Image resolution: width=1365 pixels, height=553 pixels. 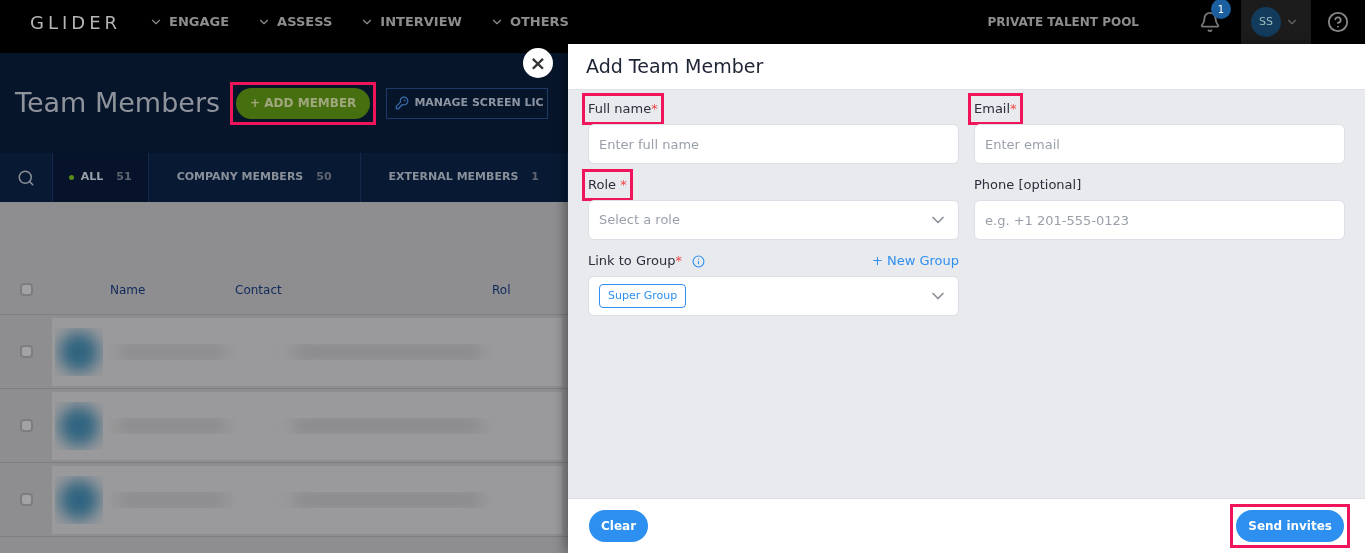 I want to click on column-header: Name, so click(x=128, y=290).